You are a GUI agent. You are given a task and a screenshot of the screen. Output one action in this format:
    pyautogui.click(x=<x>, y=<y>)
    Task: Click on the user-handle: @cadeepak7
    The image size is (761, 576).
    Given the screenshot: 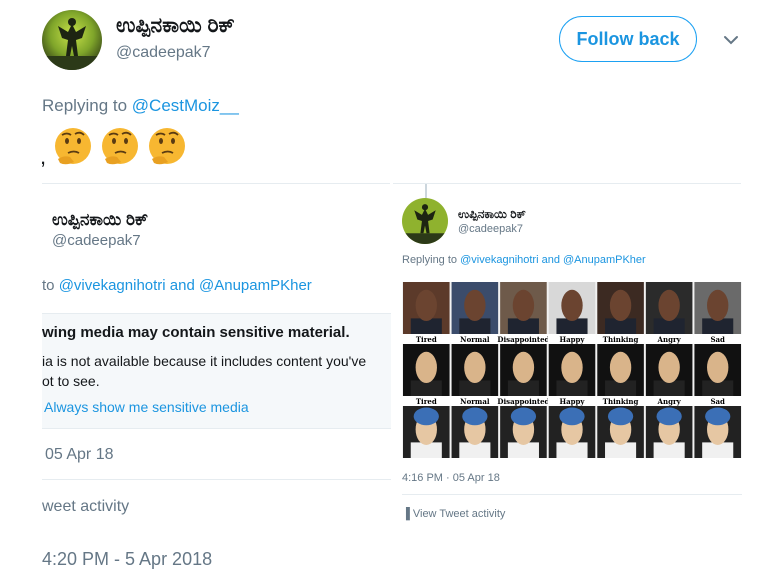 What is the action you would take?
    pyautogui.click(x=163, y=53)
    